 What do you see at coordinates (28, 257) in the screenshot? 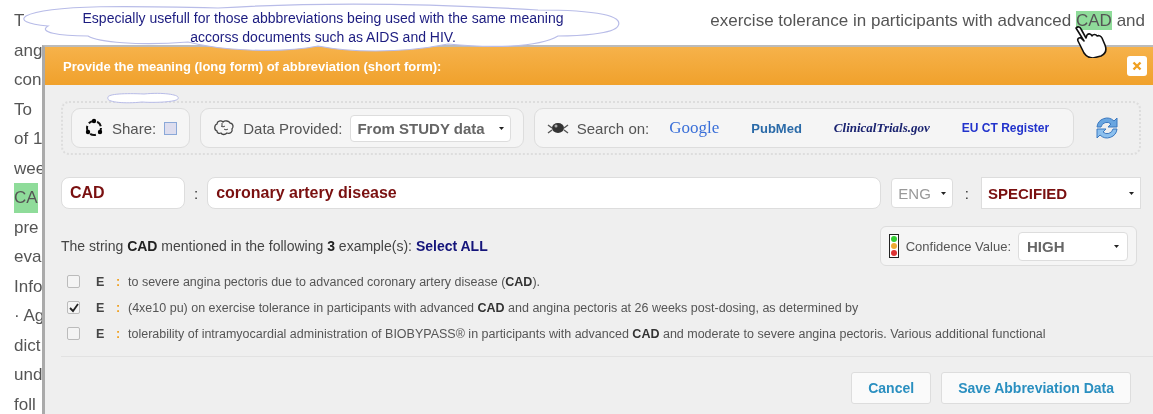
I see `document-text: eva` at bounding box center [28, 257].